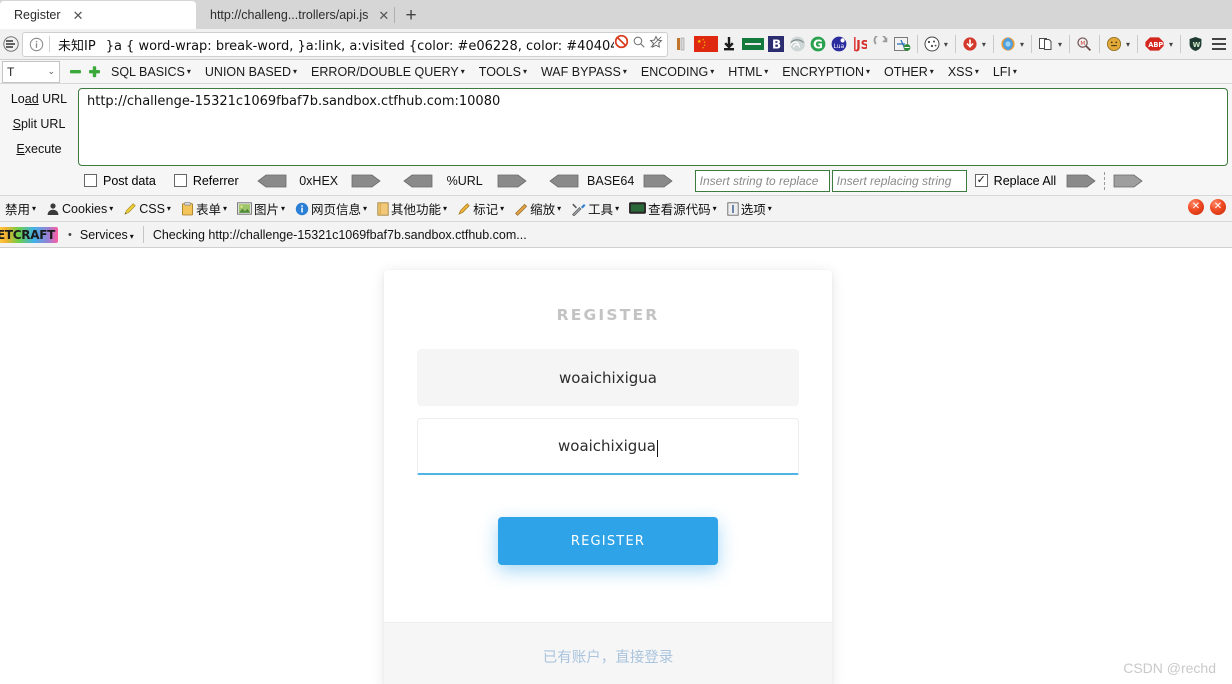  I want to click on password-input: woaichixigua, so click(608, 446).